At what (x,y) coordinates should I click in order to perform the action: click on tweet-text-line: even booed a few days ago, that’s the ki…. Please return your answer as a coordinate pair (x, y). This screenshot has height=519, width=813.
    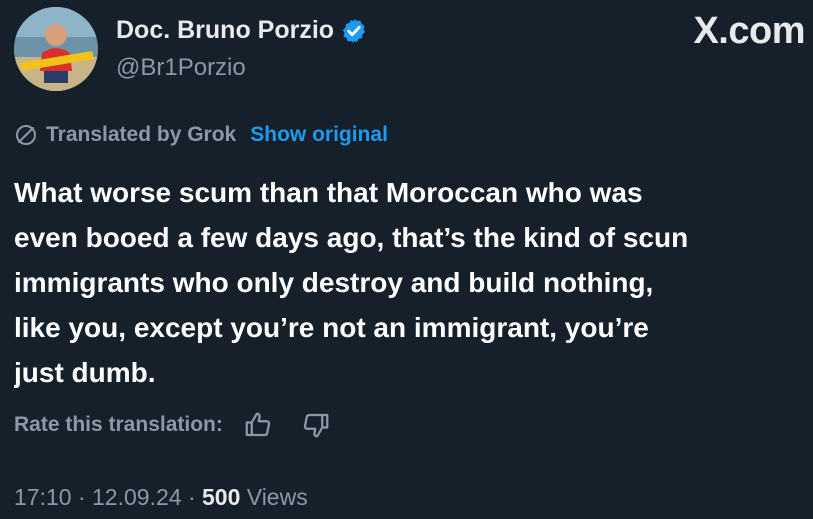
    Looking at the image, I should click on (351, 237).